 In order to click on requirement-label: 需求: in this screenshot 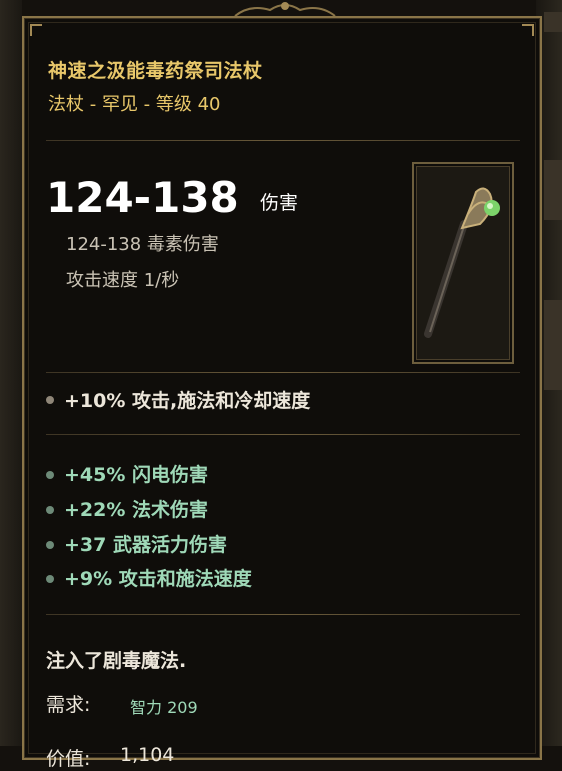, I will do `click(68, 705)`.